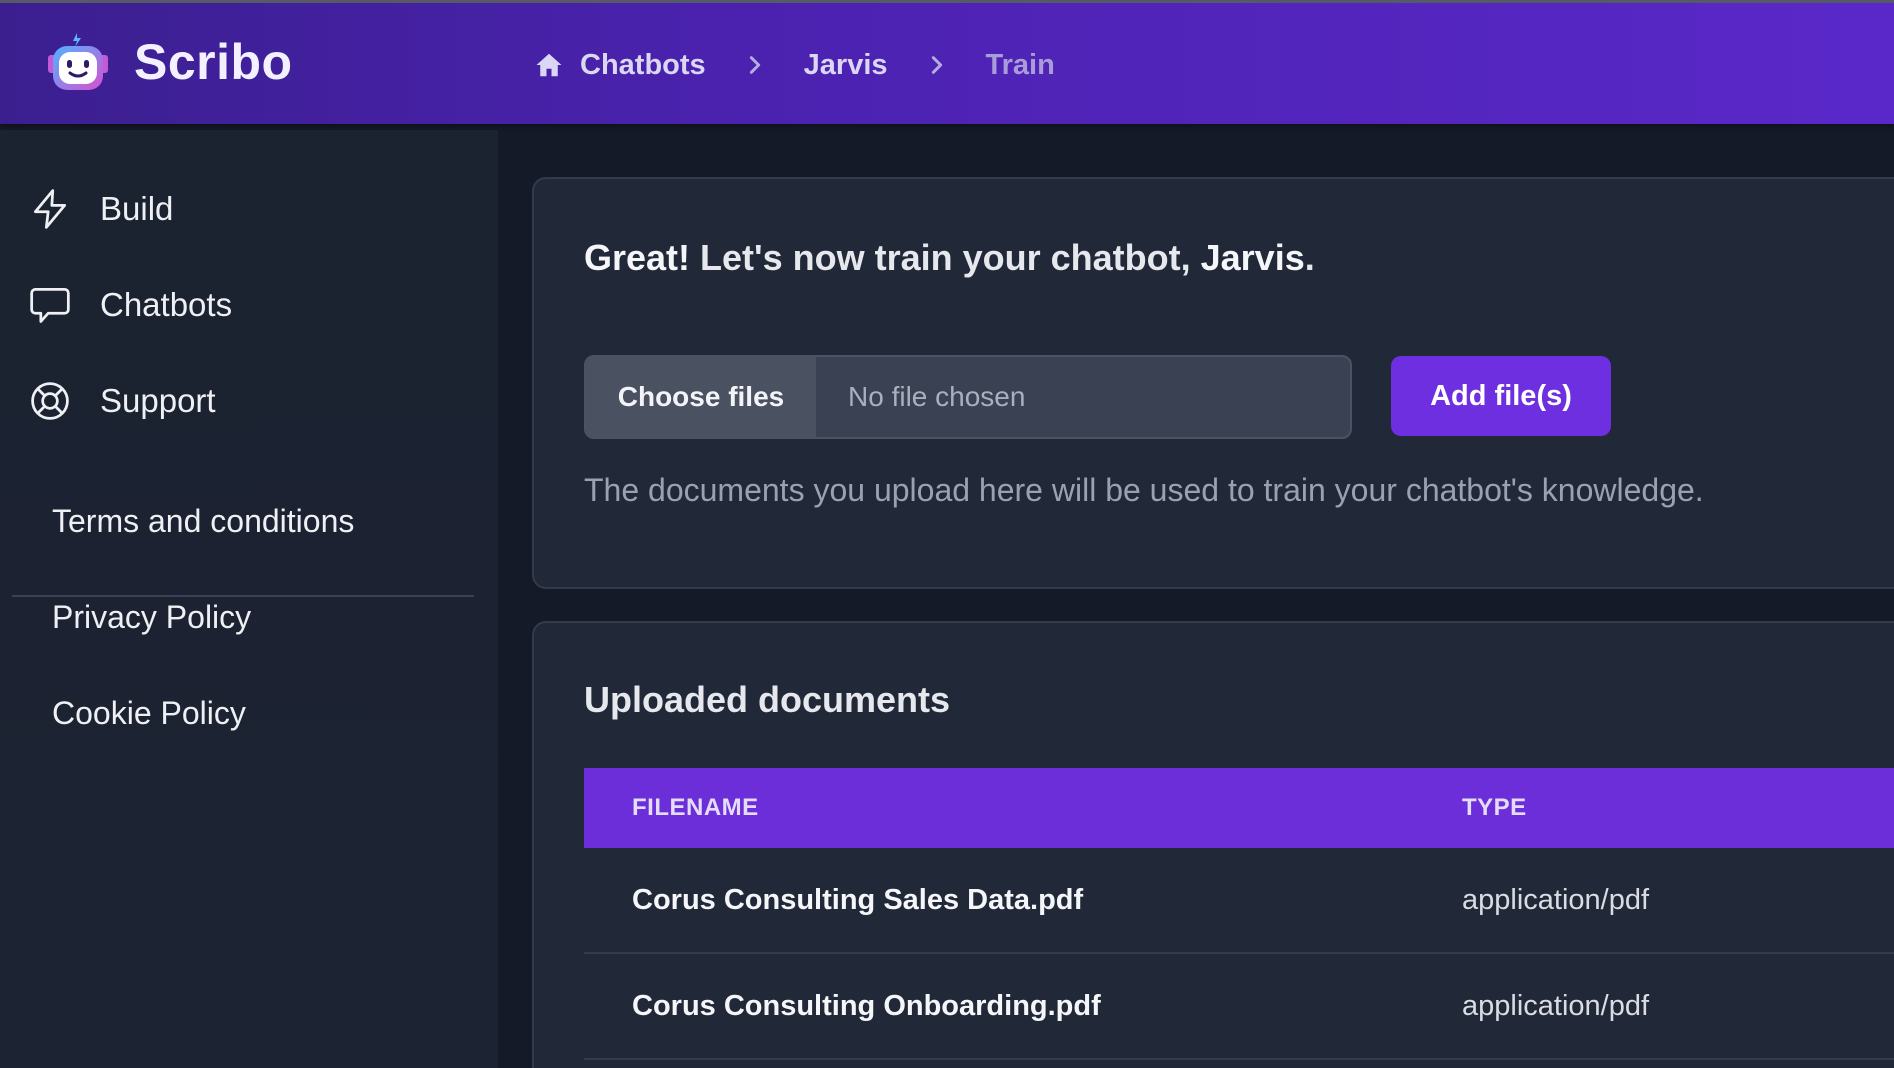  Describe the element at coordinates (637, 257) in the screenshot. I see `headline-strong: Great!` at that location.